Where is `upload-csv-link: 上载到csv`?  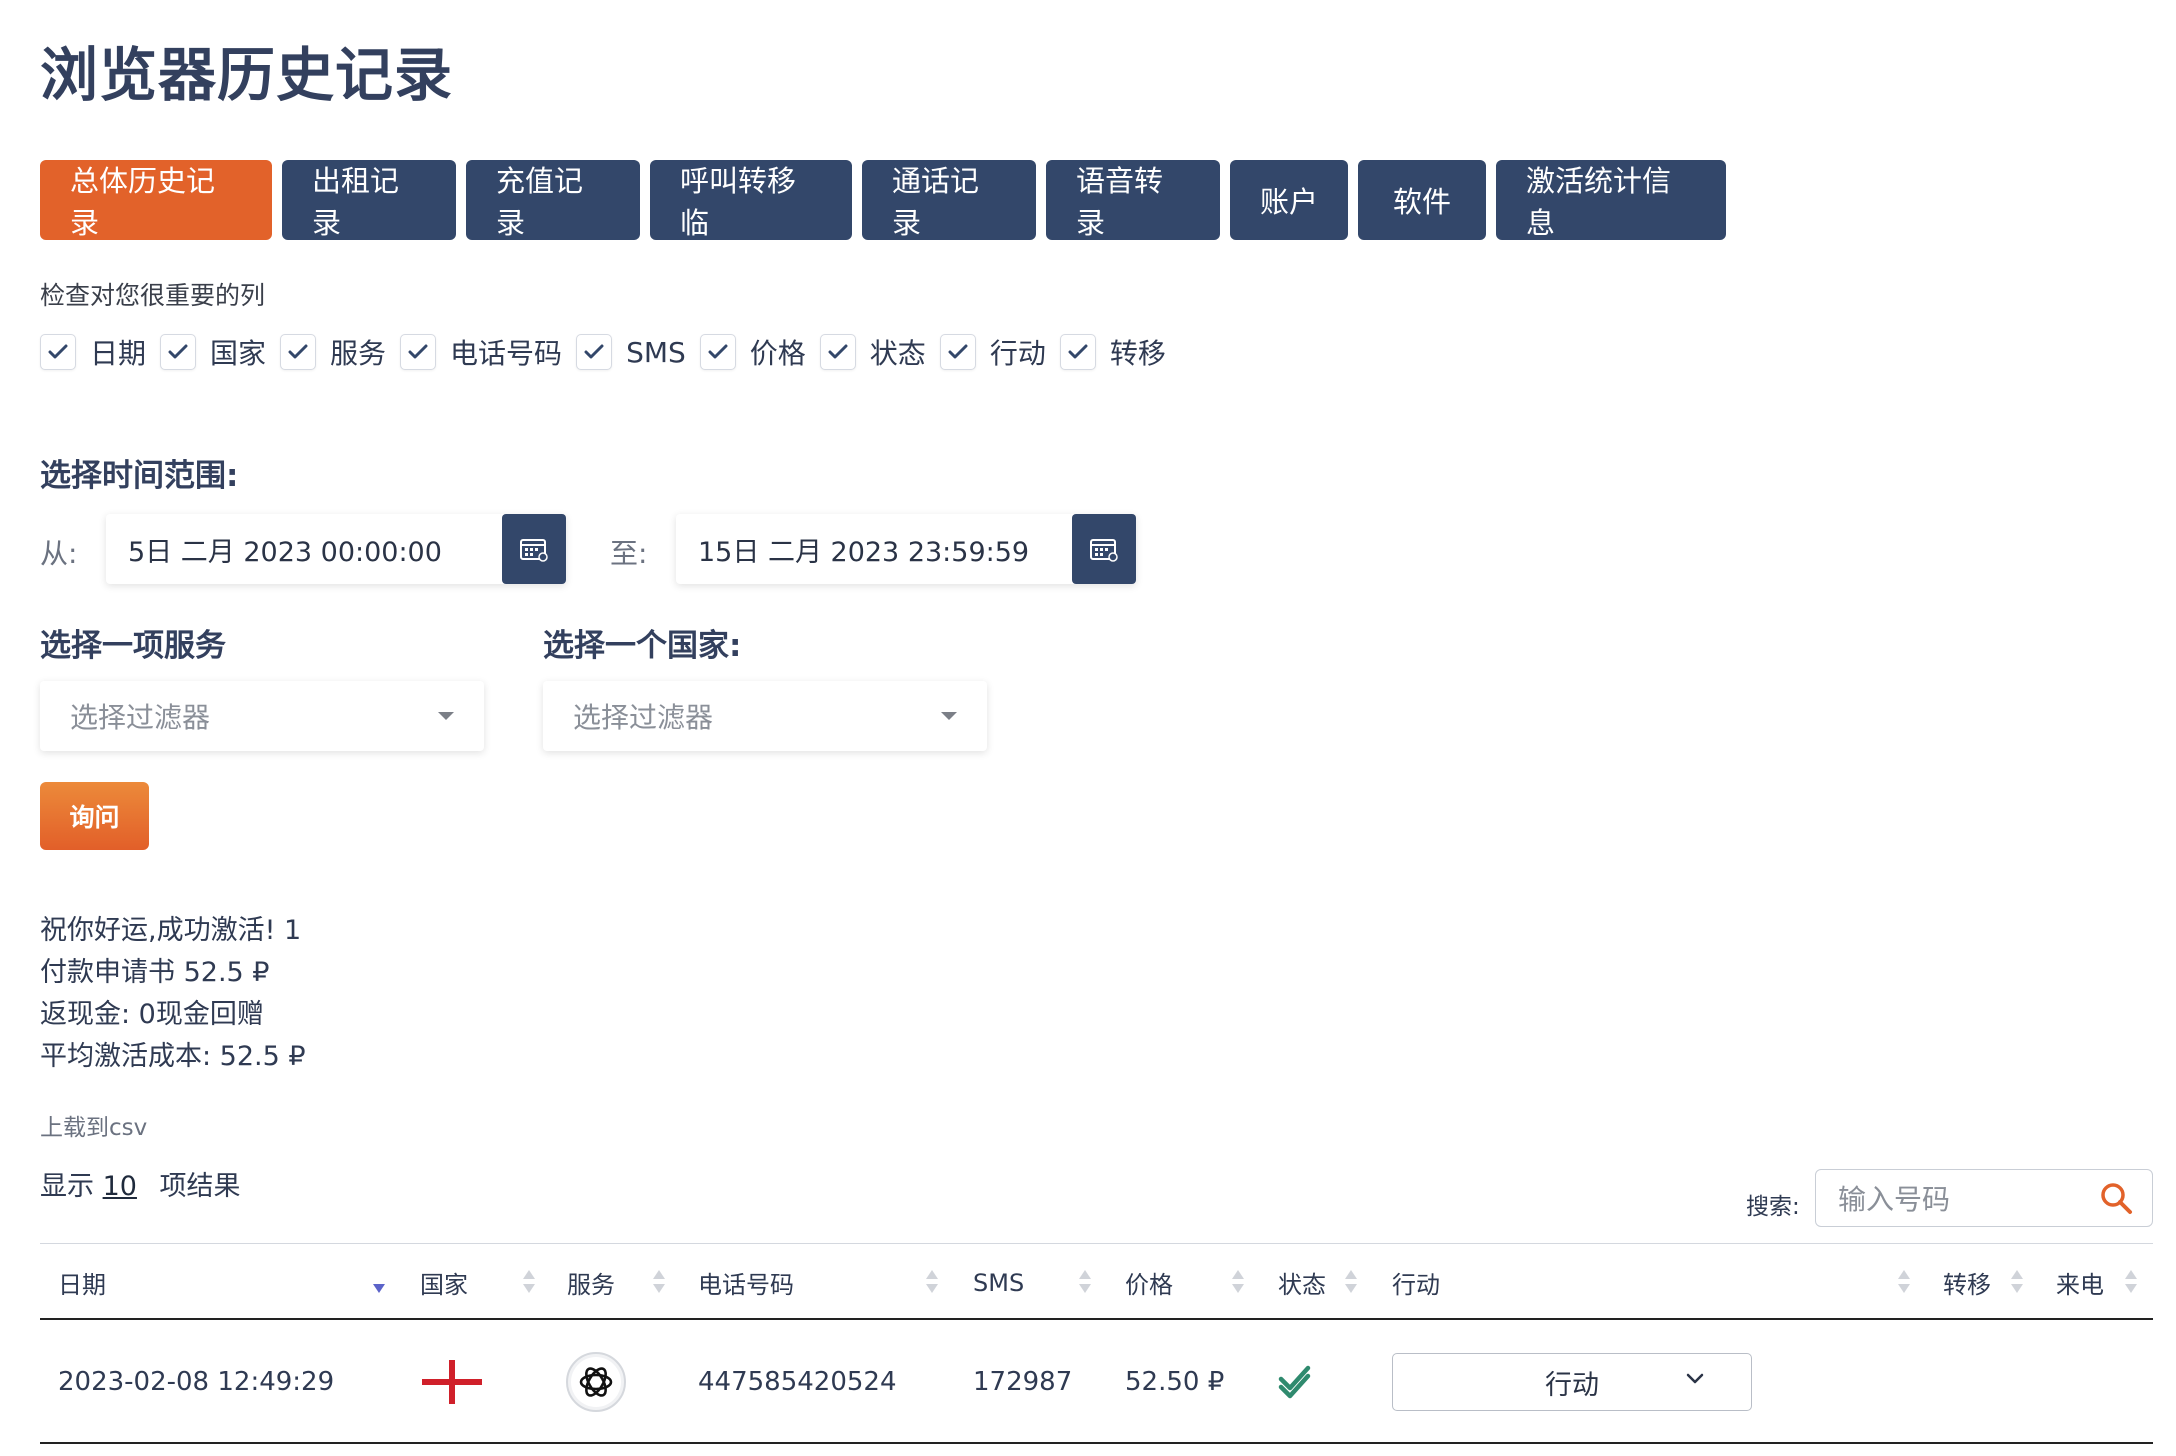 upload-csv-link: 上载到csv is located at coordinates (93, 1125).